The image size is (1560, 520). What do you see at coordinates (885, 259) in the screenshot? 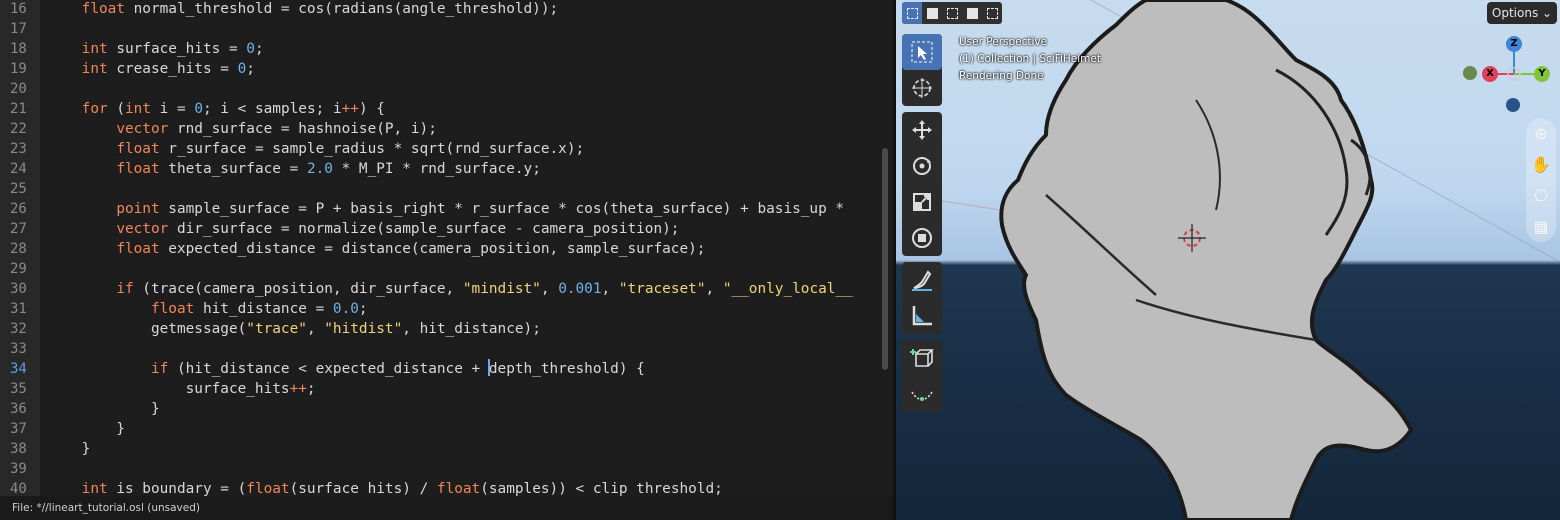
I see `scrollbar-thumb` at bounding box center [885, 259].